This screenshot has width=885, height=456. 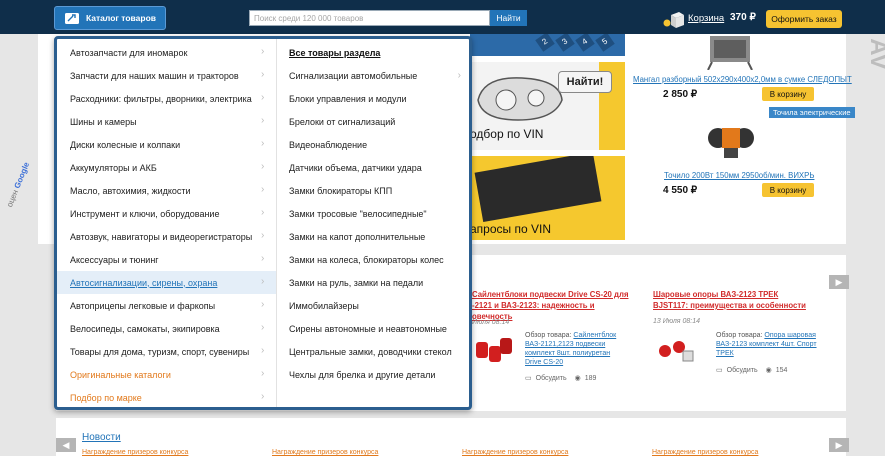 What do you see at coordinates (166, 374) in the screenshot?
I see `category-item-original-catalogs: Оригинальные каталоги ›` at bounding box center [166, 374].